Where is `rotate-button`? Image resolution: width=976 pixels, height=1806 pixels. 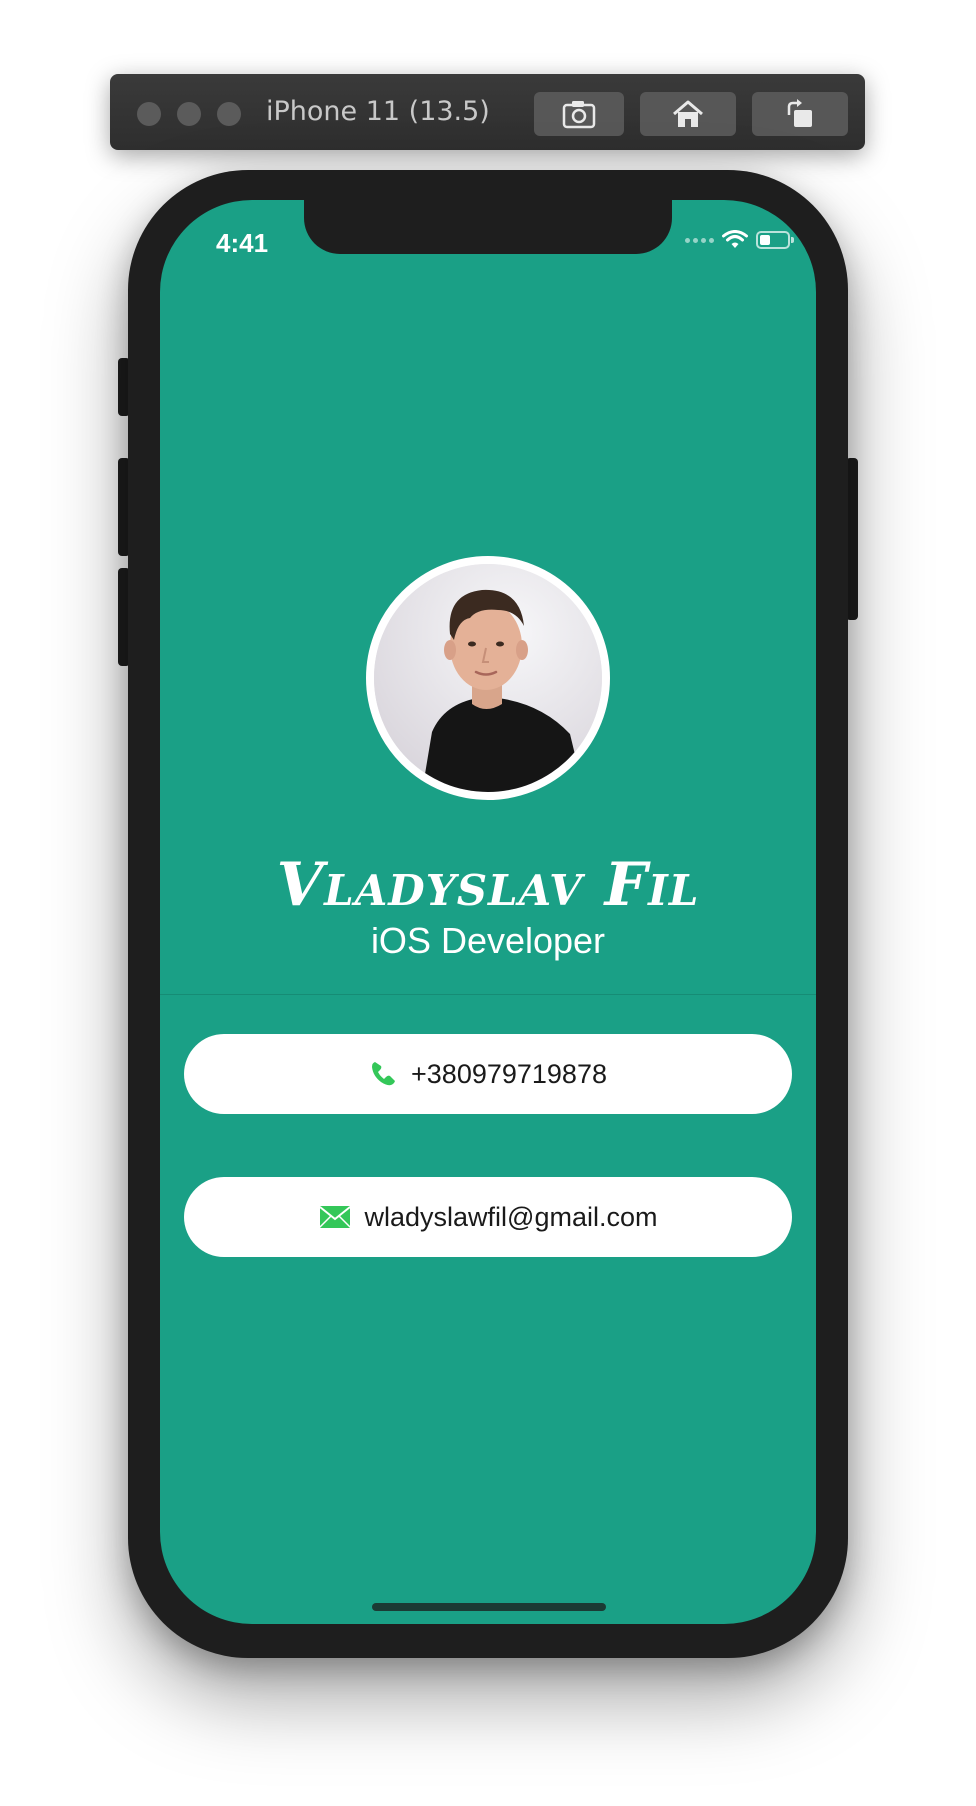
rotate-button is located at coordinates (800, 114).